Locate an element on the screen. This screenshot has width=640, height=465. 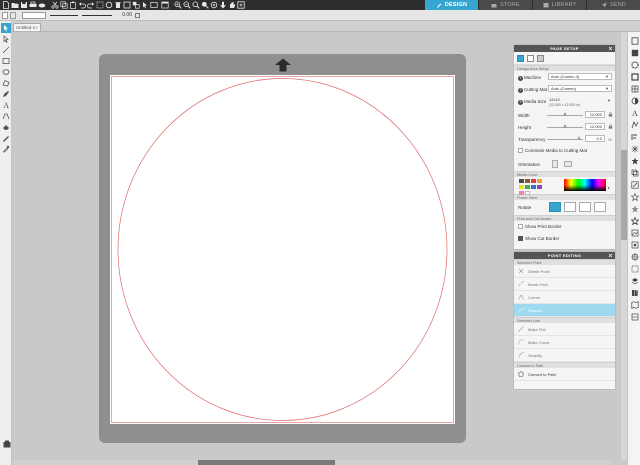
line-style-icon is located at coordinates (13, 15).